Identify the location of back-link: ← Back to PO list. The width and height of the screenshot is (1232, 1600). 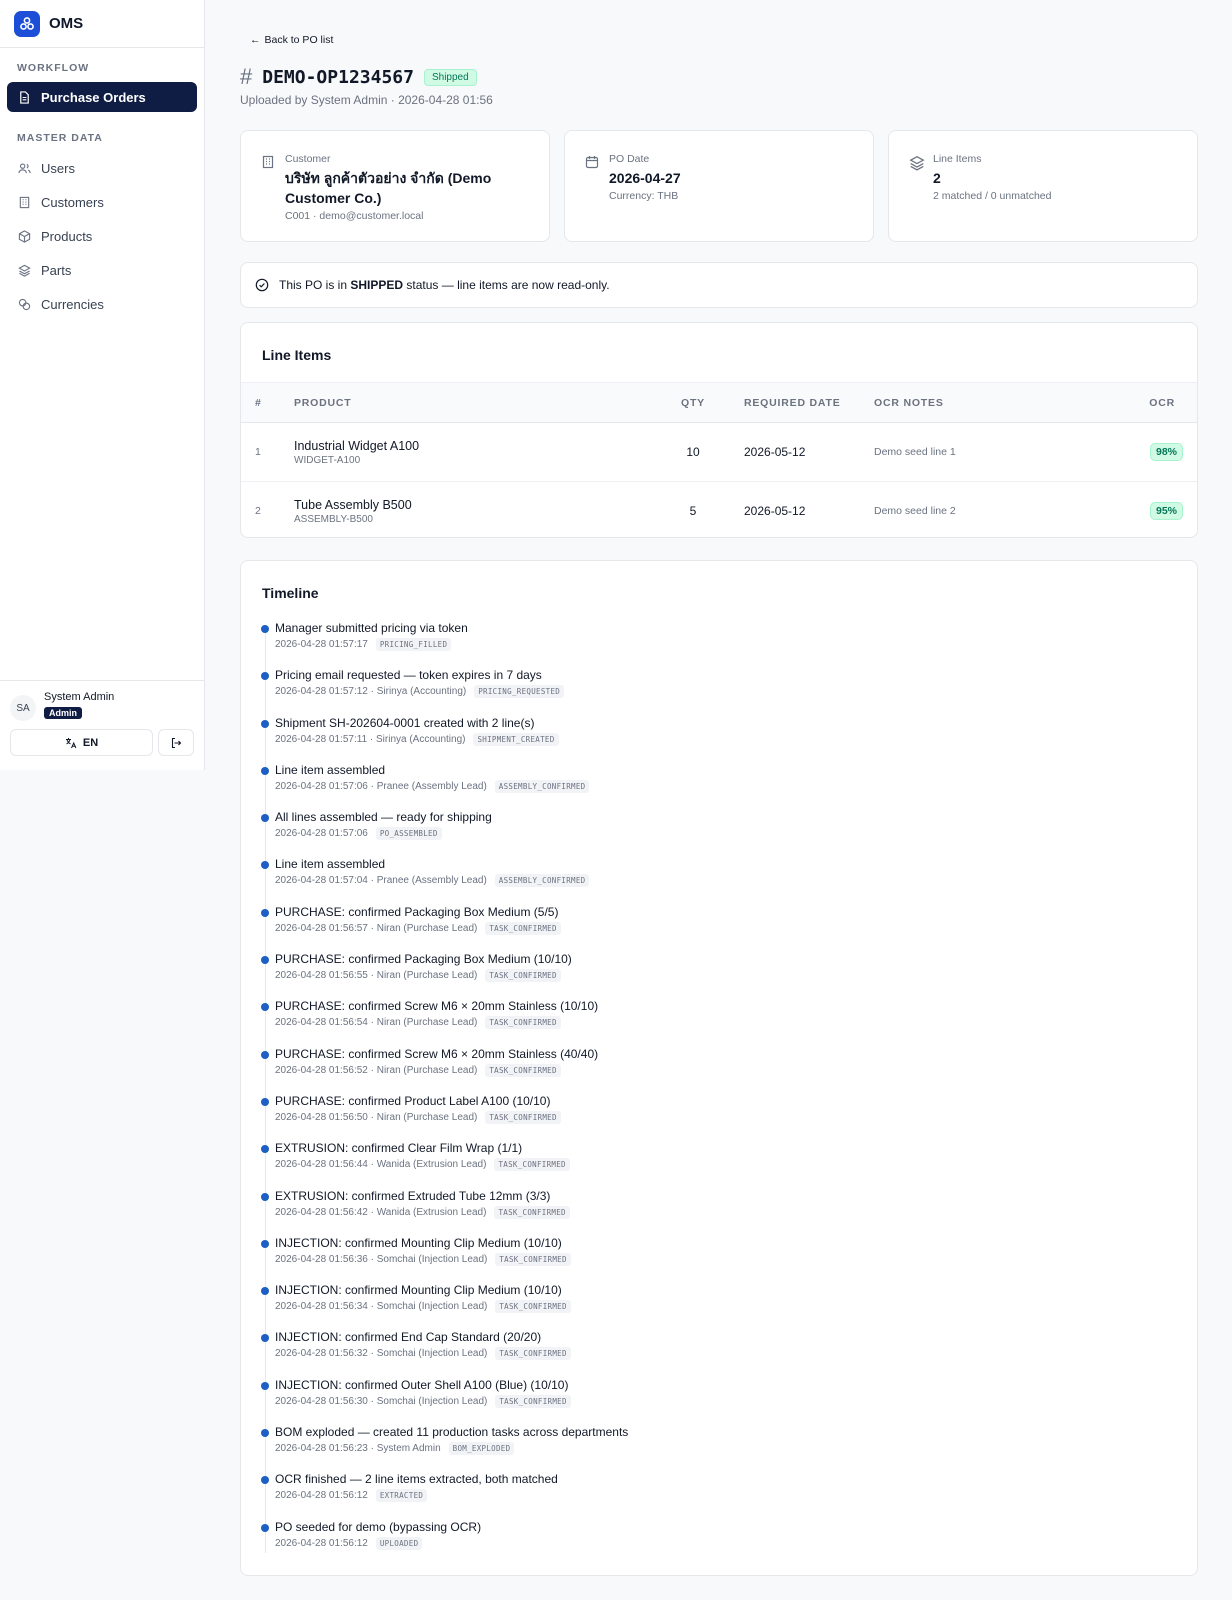
(291, 40).